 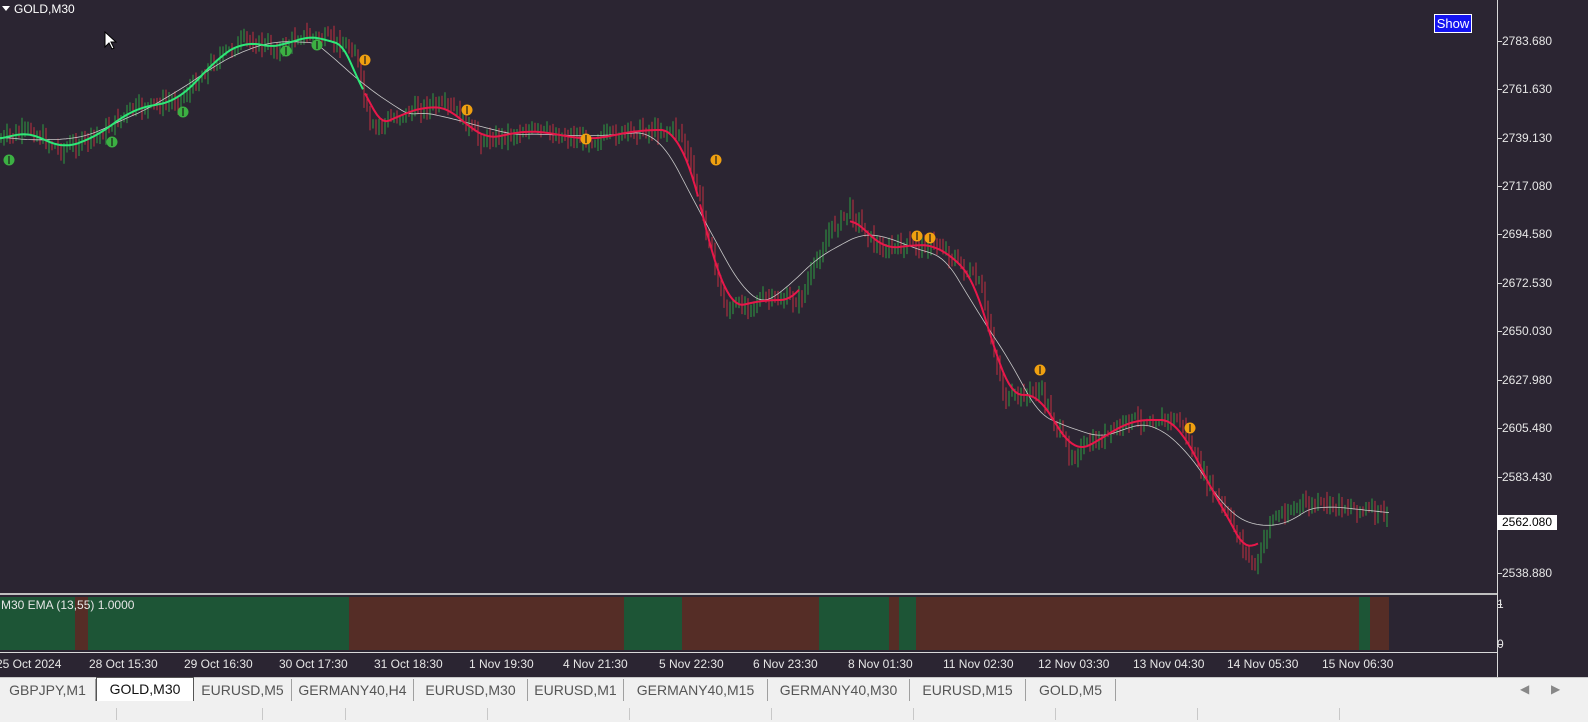 What do you see at coordinates (145, 689) in the screenshot?
I see `tab-gold-m30: GOLD,M30` at bounding box center [145, 689].